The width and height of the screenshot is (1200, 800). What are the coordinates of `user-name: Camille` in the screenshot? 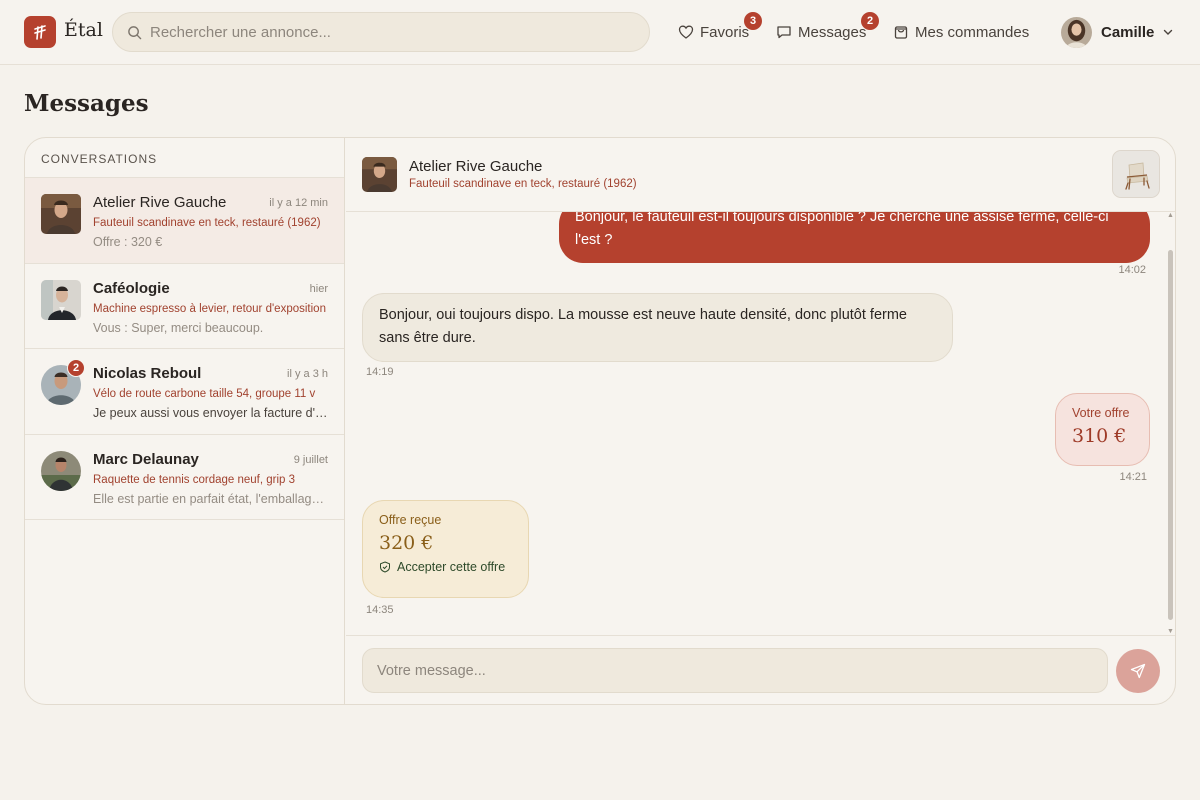 It's located at (1128, 32).